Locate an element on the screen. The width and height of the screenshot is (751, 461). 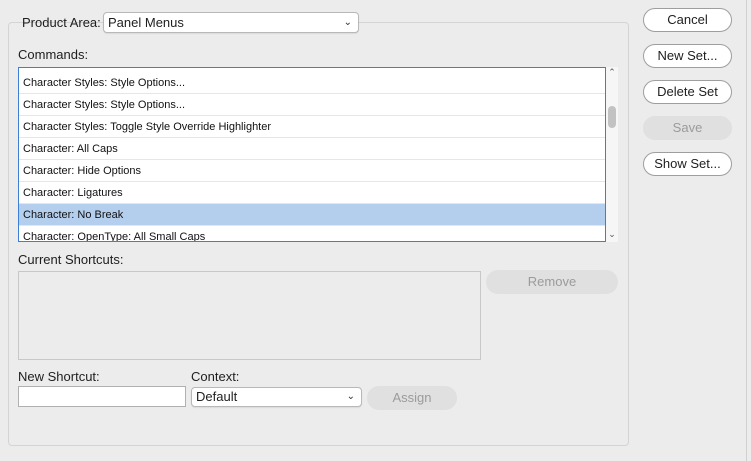
list-item: Character: All Caps is located at coordinates (312, 149).